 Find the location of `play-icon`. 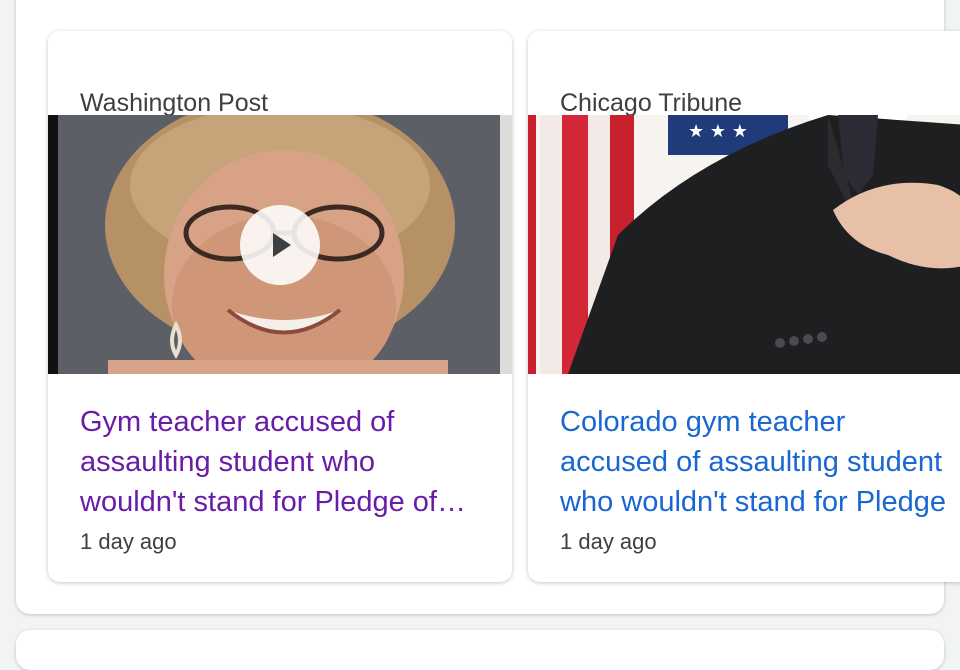

play-icon is located at coordinates (282, 245).